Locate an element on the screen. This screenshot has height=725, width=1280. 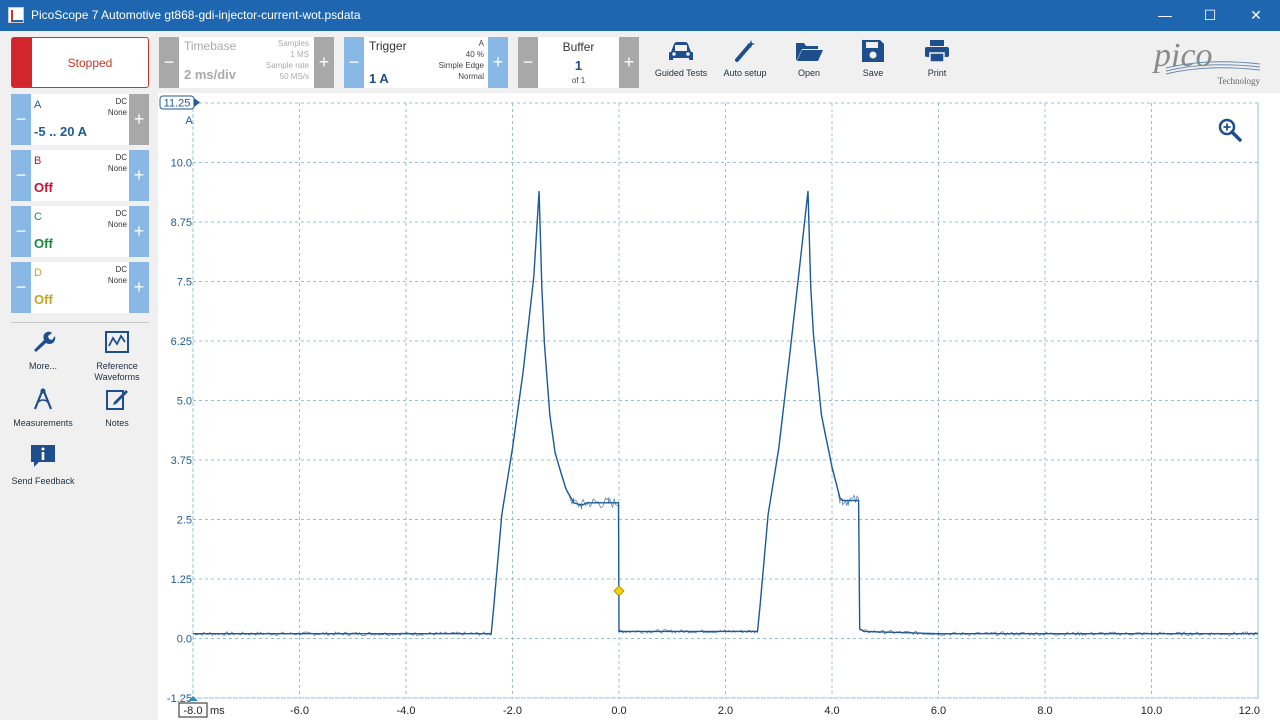
save-label: Save is located at coordinates (873, 73).